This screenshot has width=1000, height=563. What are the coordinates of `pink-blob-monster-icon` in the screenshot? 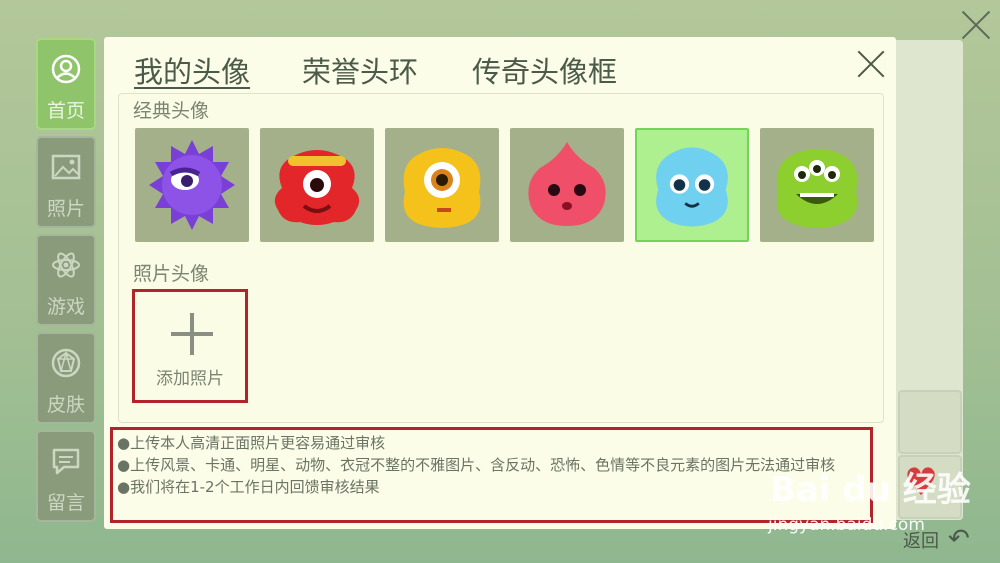 It's located at (567, 184).